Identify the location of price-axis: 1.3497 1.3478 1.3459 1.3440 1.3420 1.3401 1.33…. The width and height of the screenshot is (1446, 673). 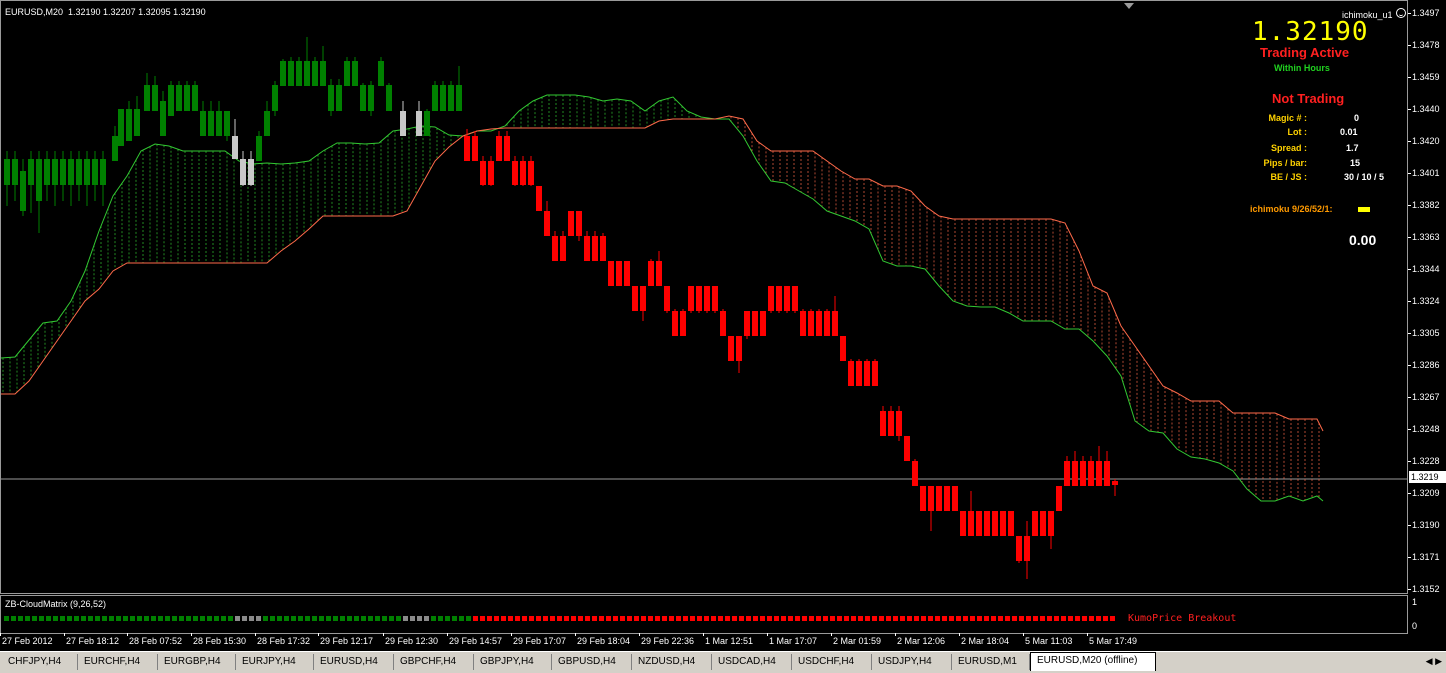
(1427, 317).